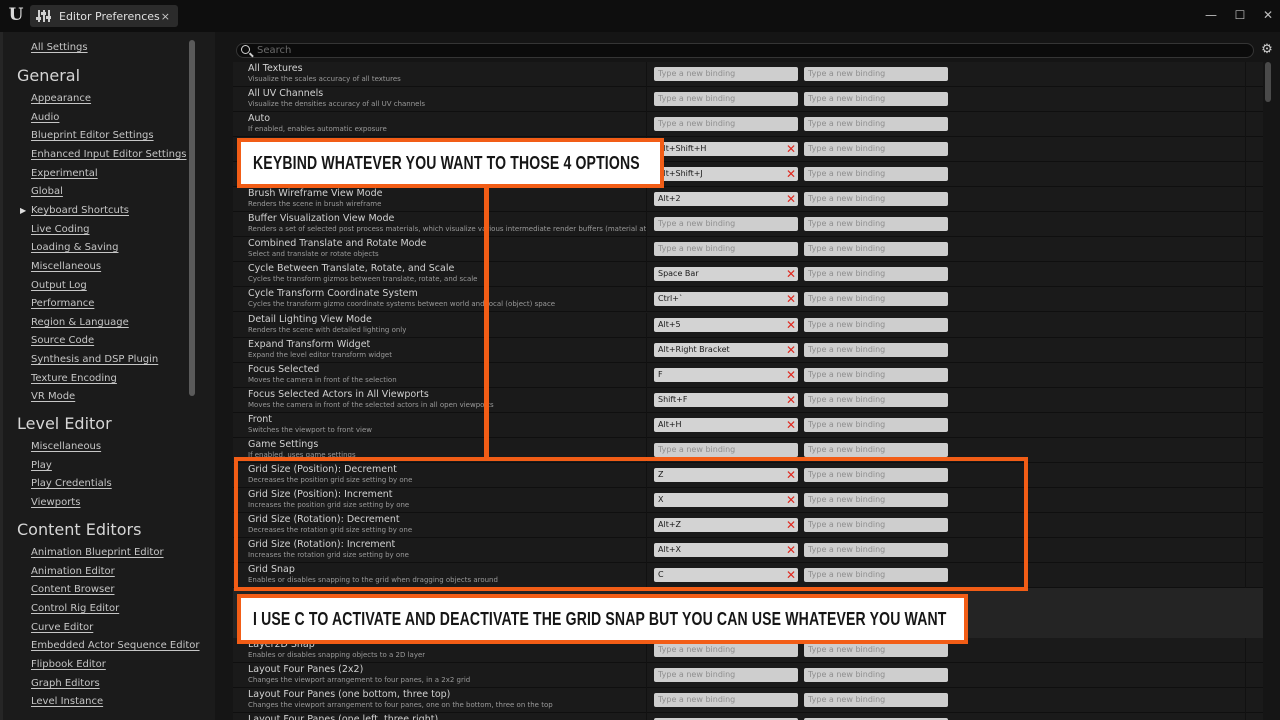 This screenshot has height=720, width=1280. I want to click on sidebar-item-global: Global, so click(47, 192).